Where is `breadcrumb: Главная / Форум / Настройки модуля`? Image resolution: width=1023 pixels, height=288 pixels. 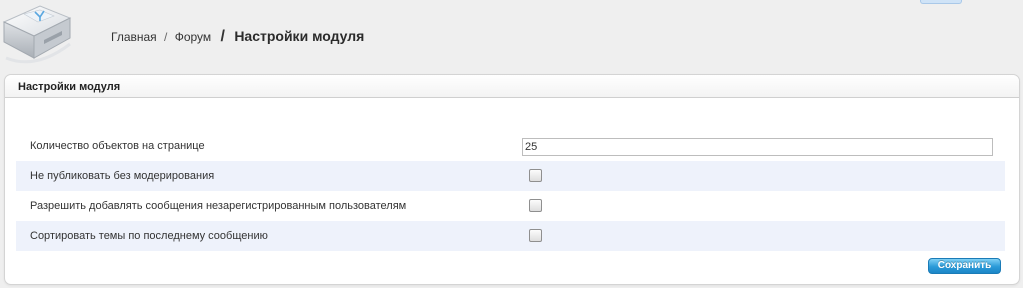 breadcrumb: Главная / Форум / Настройки модуля is located at coordinates (237, 37).